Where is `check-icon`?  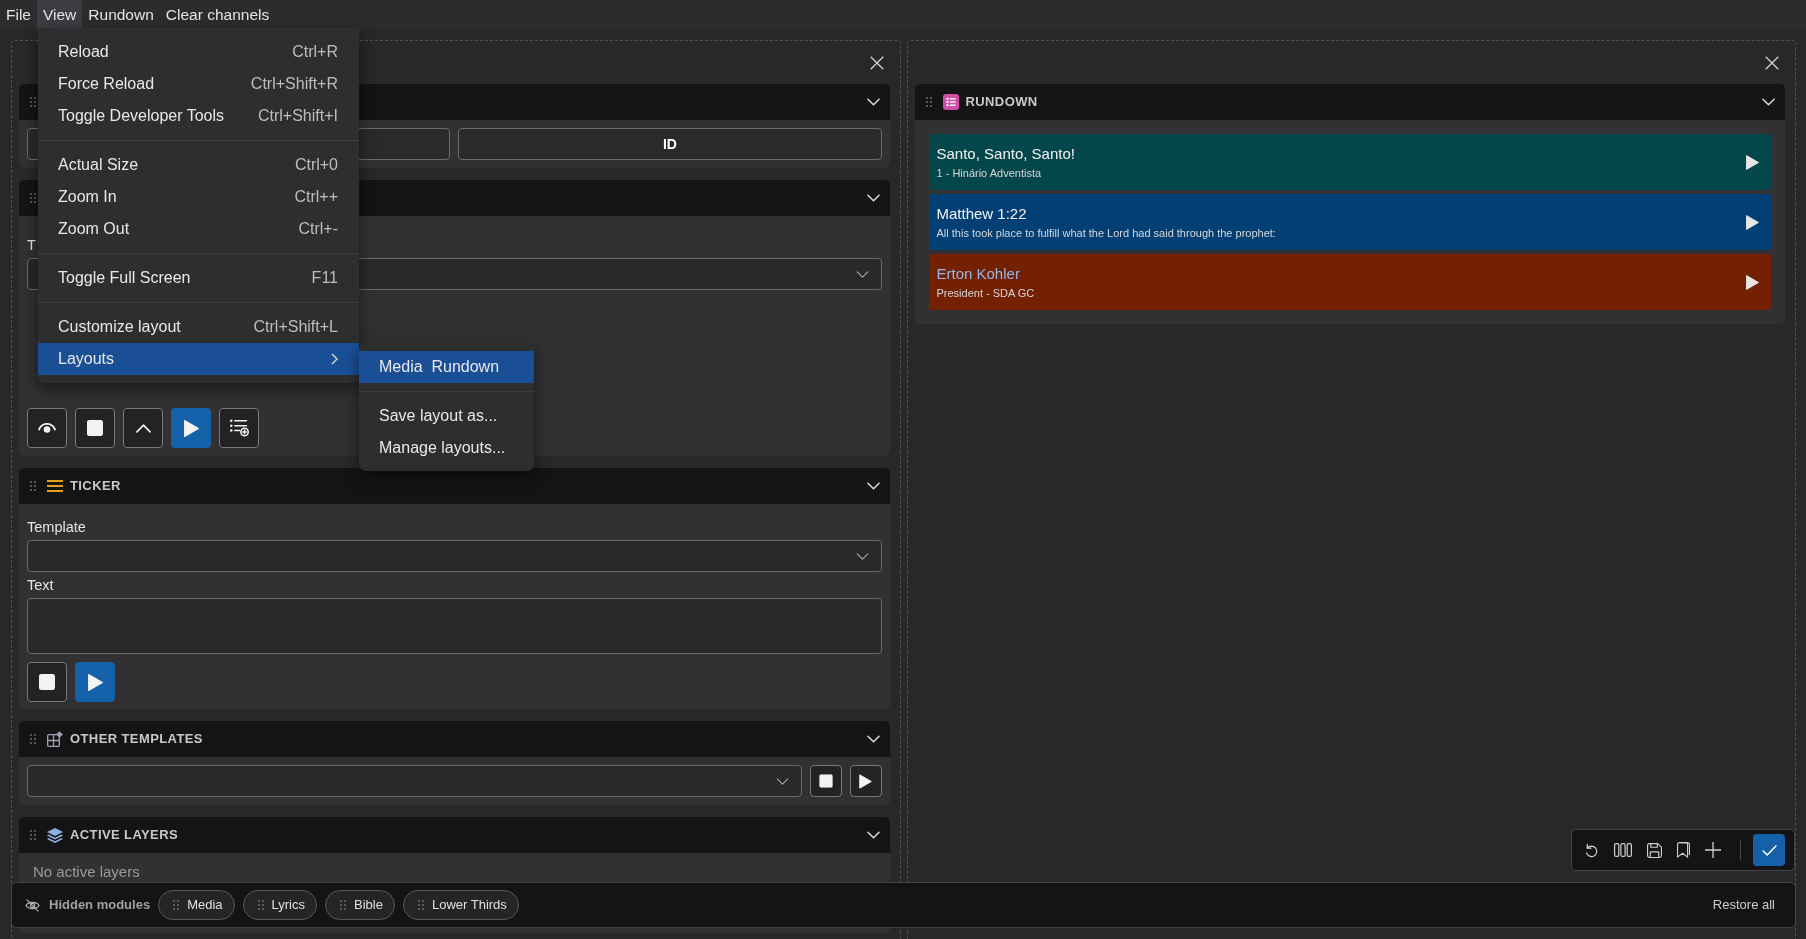
check-icon is located at coordinates (1769, 850).